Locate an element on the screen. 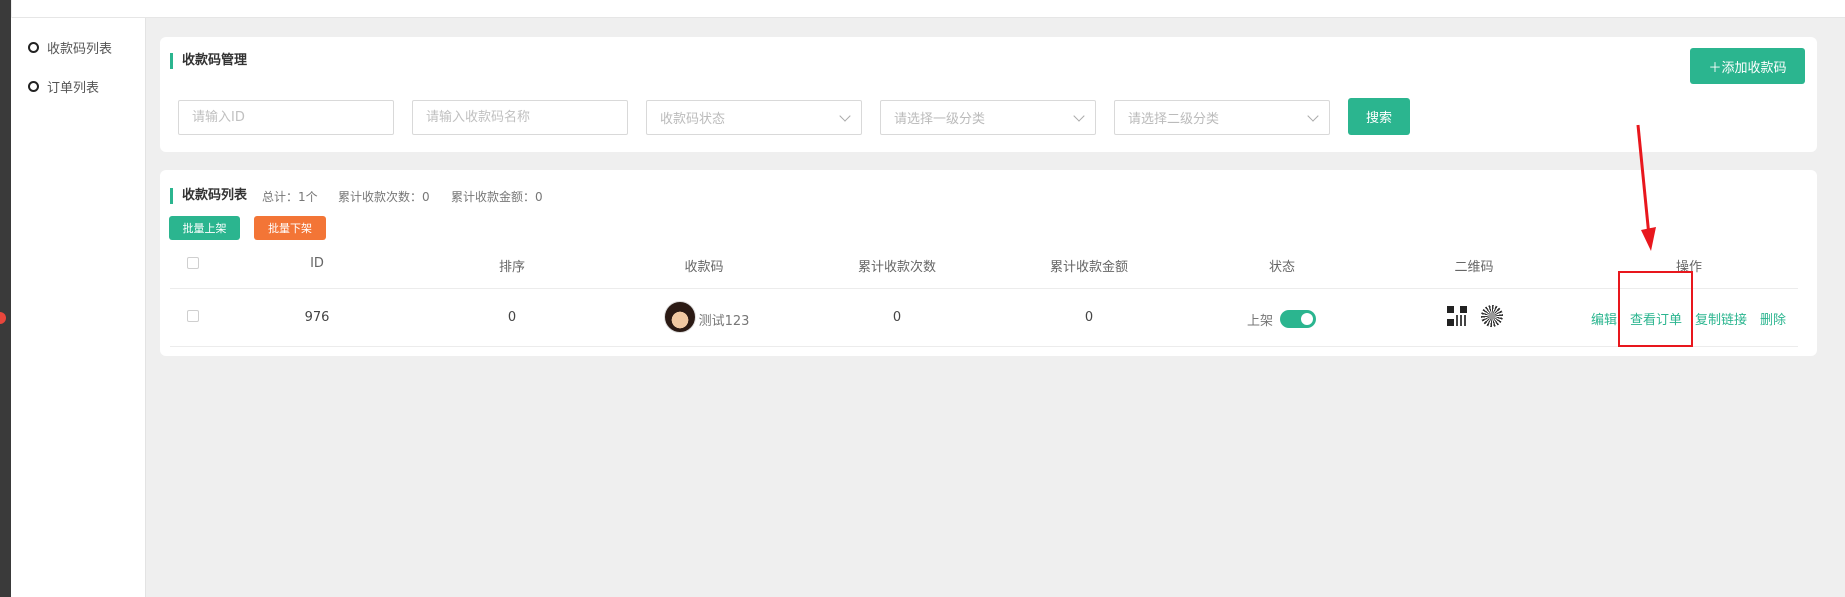 This screenshot has width=1845, height=597. select-all-checkbox is located at coordinates (193, 263).